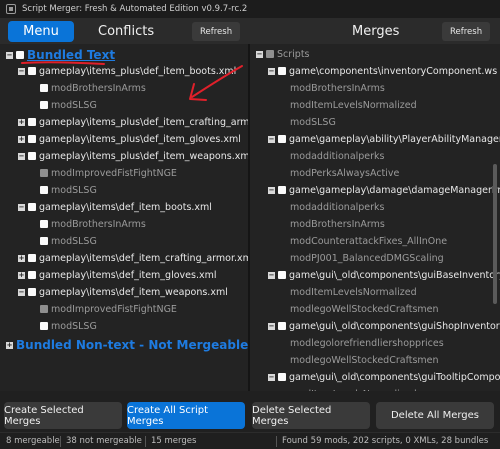 This screenshot has width=500, height=449. I want to click on tree-label: modItemLevelsNormalized, so click(353, 292).